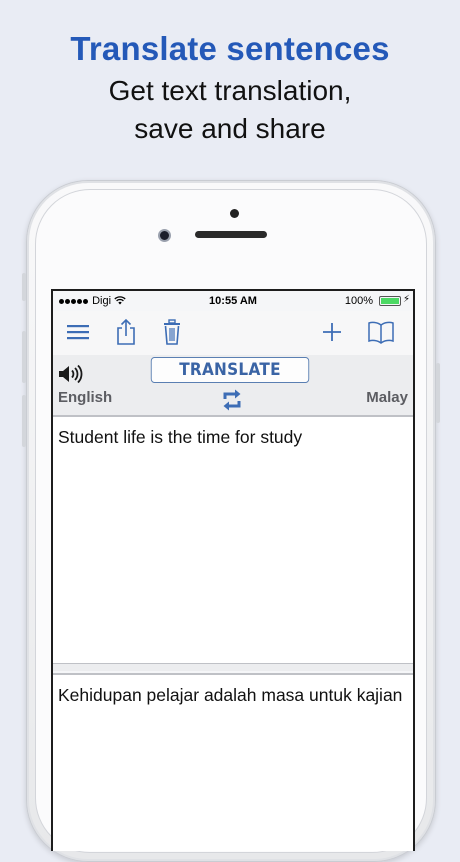  I want to click on promo-headline: Translate sentences, so click(230, 48).